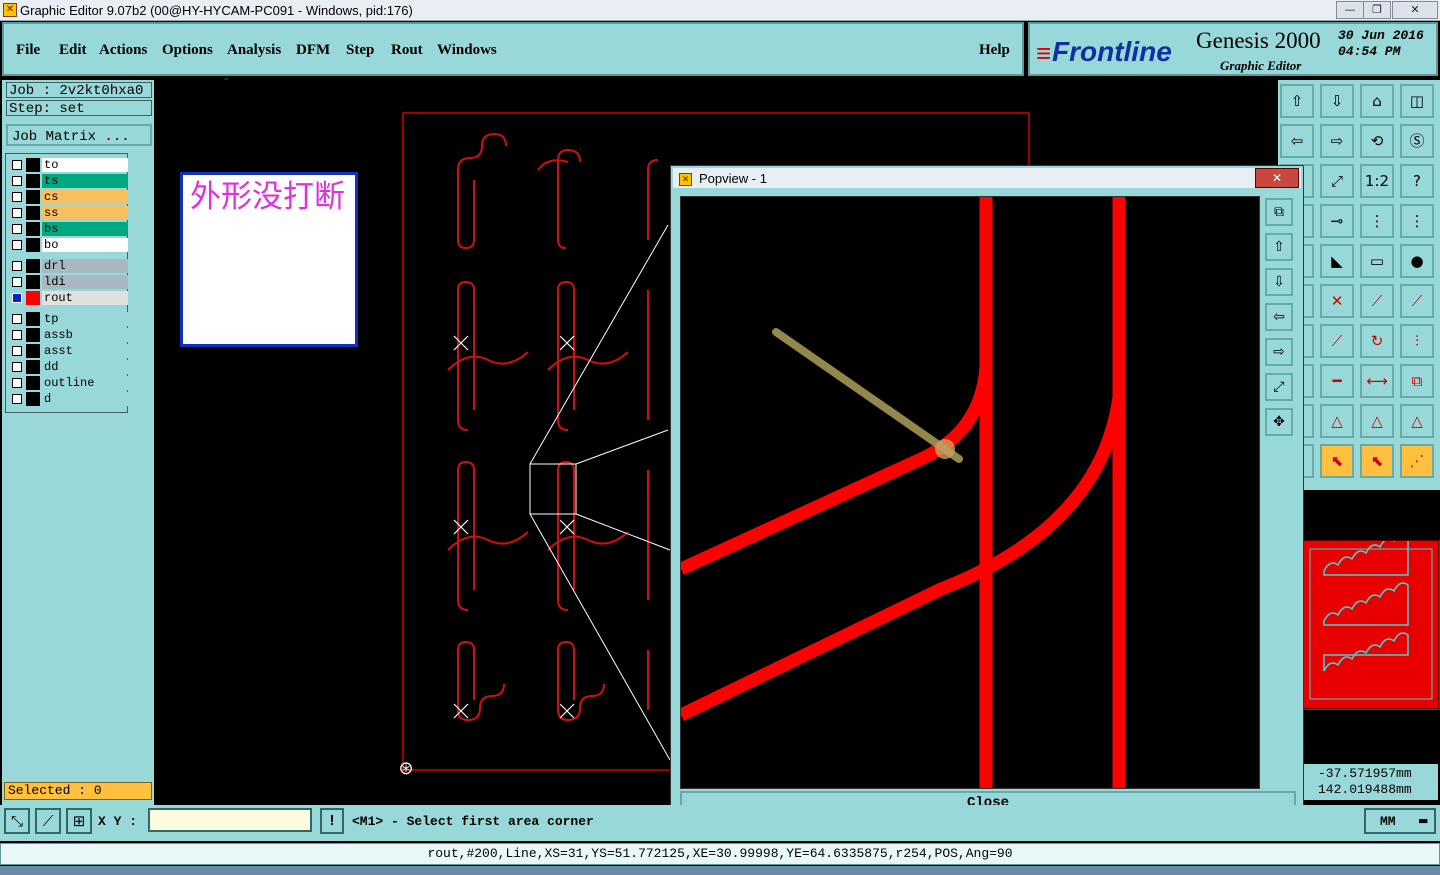 The image size is (1440, 875). I want to click on xy-input, so click(230, 820).